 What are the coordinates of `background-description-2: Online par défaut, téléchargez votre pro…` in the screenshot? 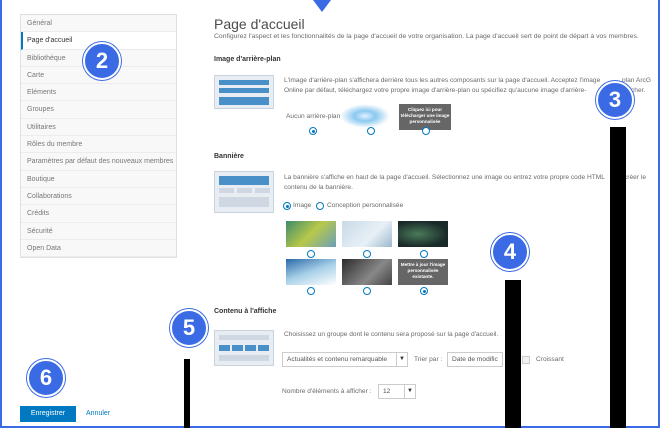 It's located at (435, 90).